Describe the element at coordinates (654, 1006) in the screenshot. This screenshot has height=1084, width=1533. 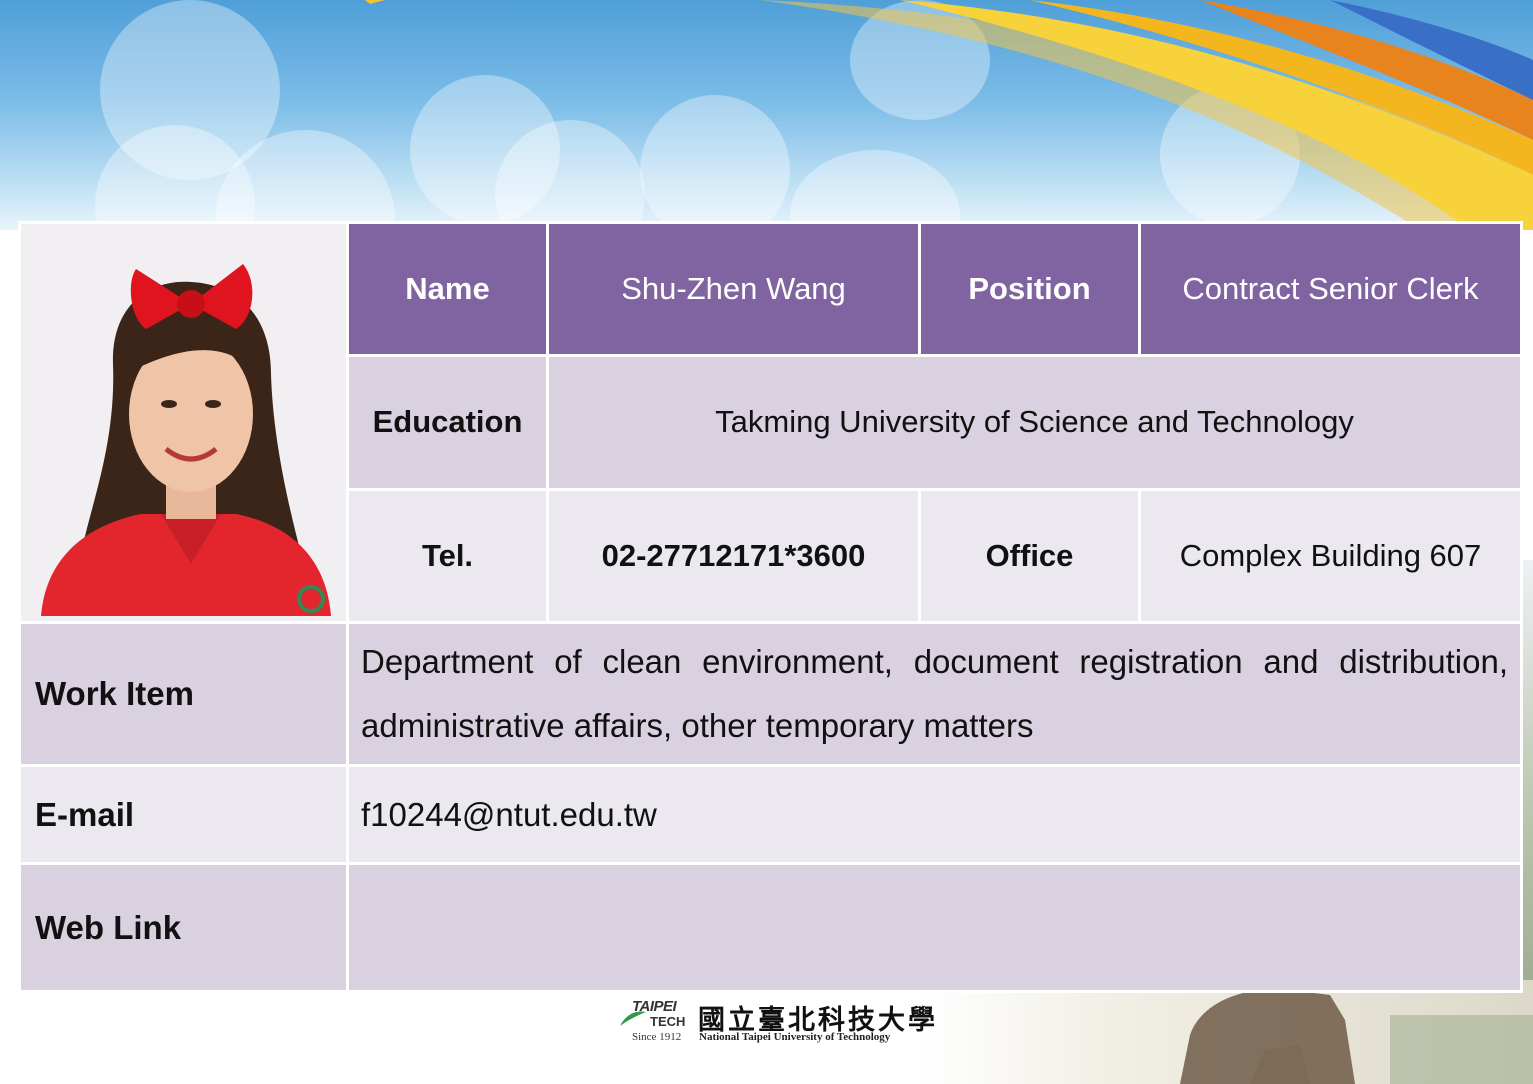
I see `logo-taipei-text: TAIPEI` at that location.